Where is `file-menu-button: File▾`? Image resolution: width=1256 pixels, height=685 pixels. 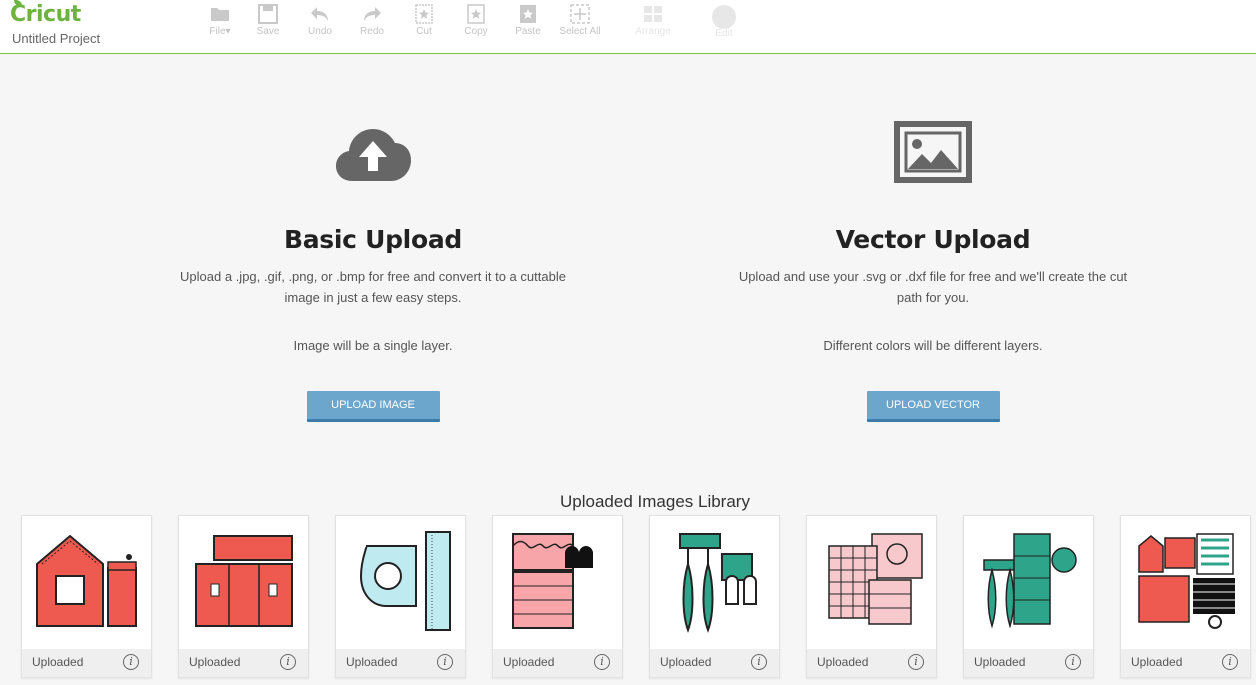 file-menu-button: File▾ is located at coordinates (220, 24).